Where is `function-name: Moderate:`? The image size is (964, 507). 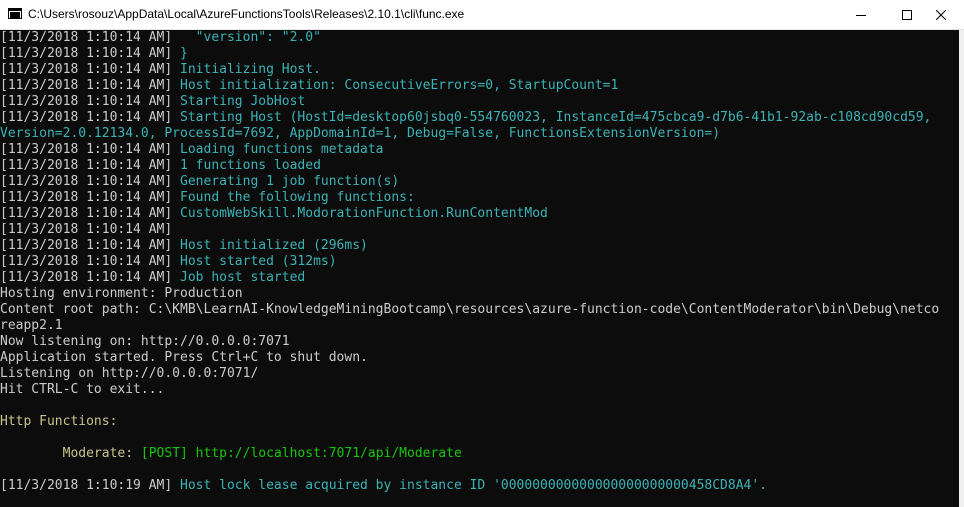
function-name: Moderate: is located at coordinates (67, 453).